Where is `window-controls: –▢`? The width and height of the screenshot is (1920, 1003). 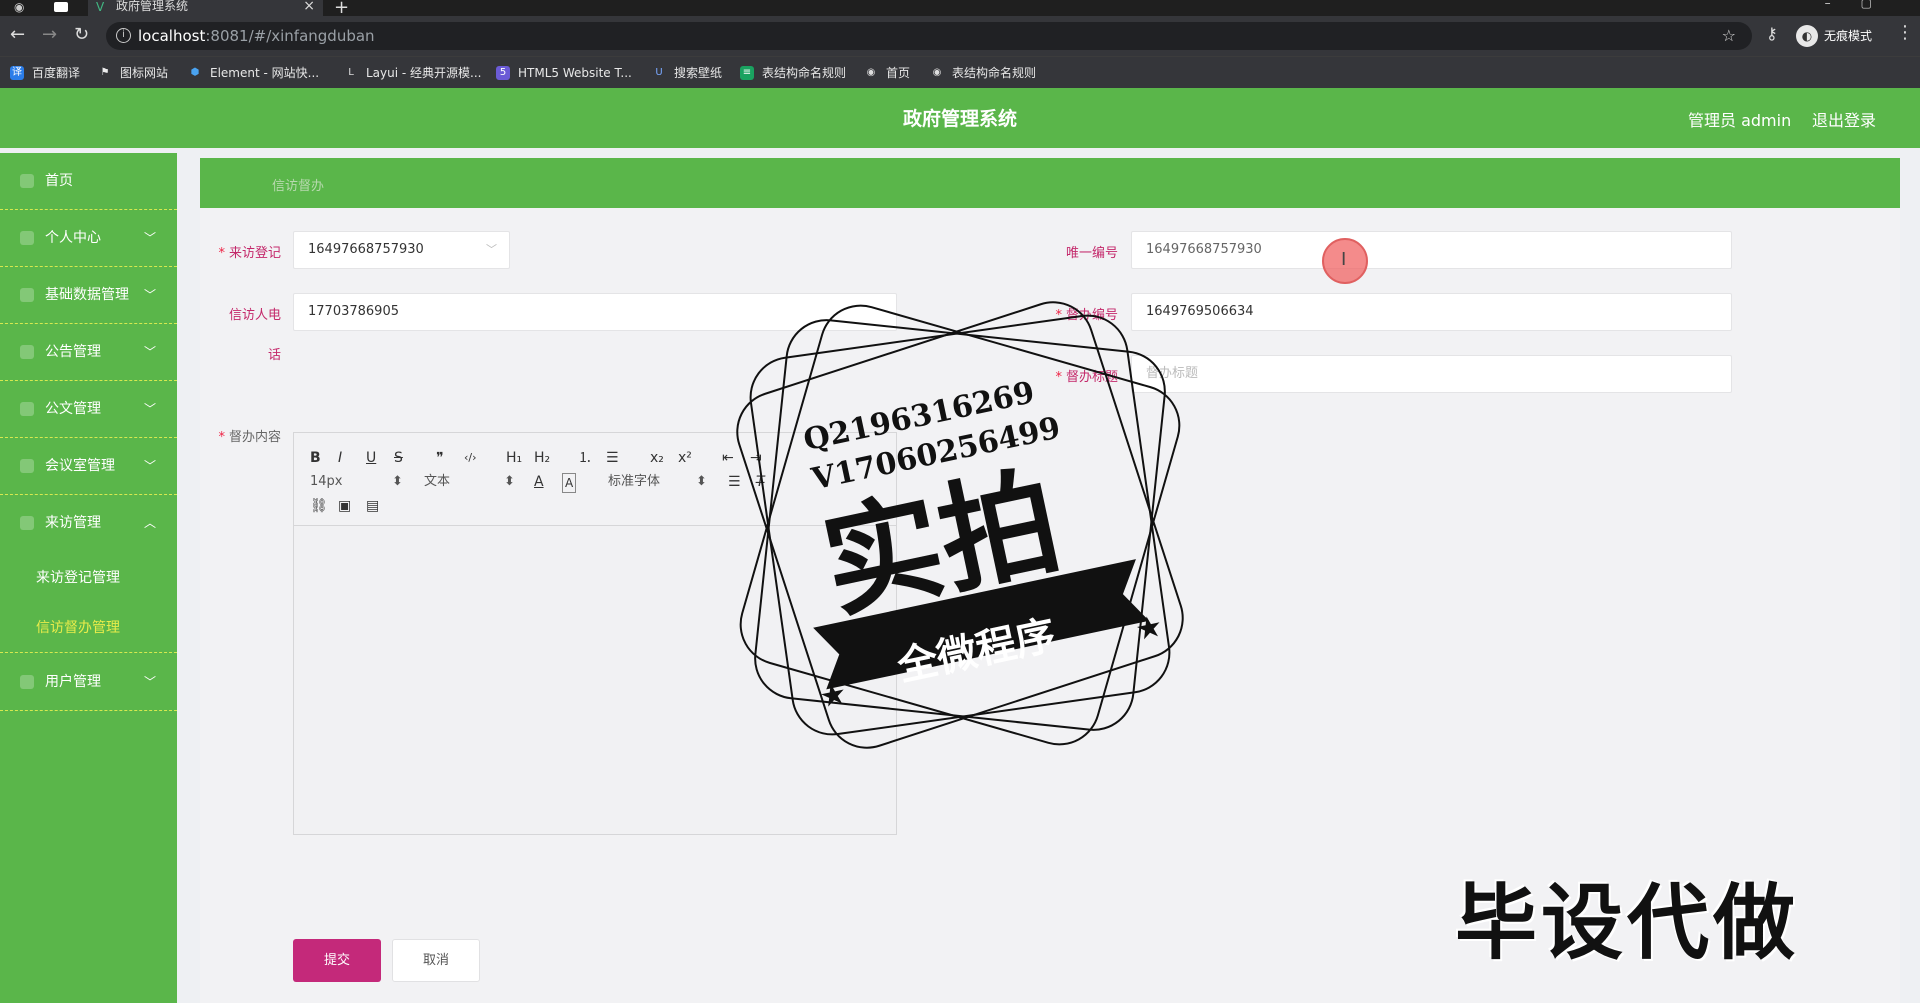 window-controls: –▢ is located at coordinates (1863, 5).